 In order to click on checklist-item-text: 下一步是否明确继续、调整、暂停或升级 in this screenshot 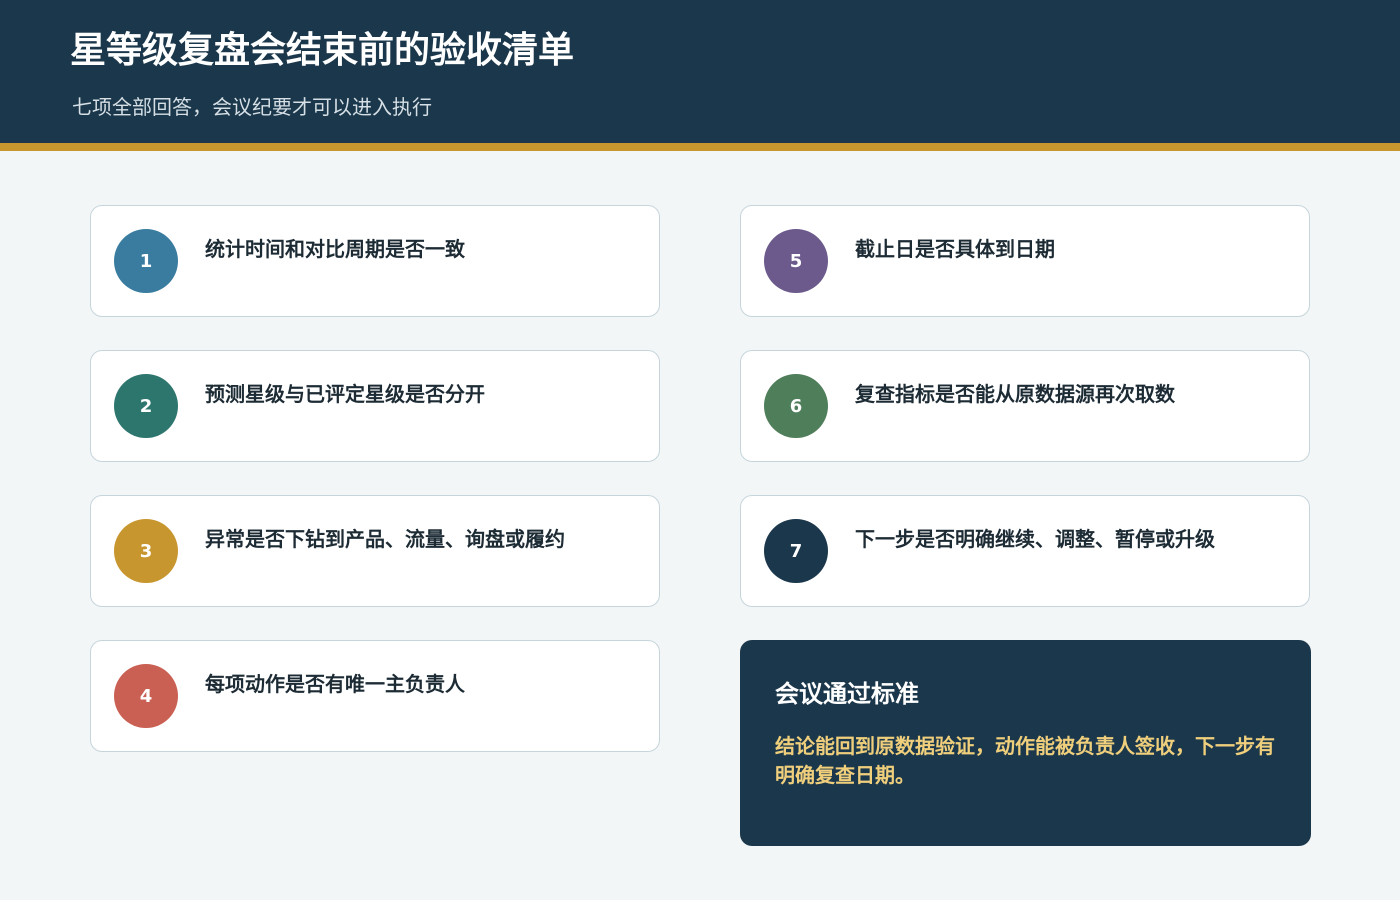, I will do `click(1035, 539)`.